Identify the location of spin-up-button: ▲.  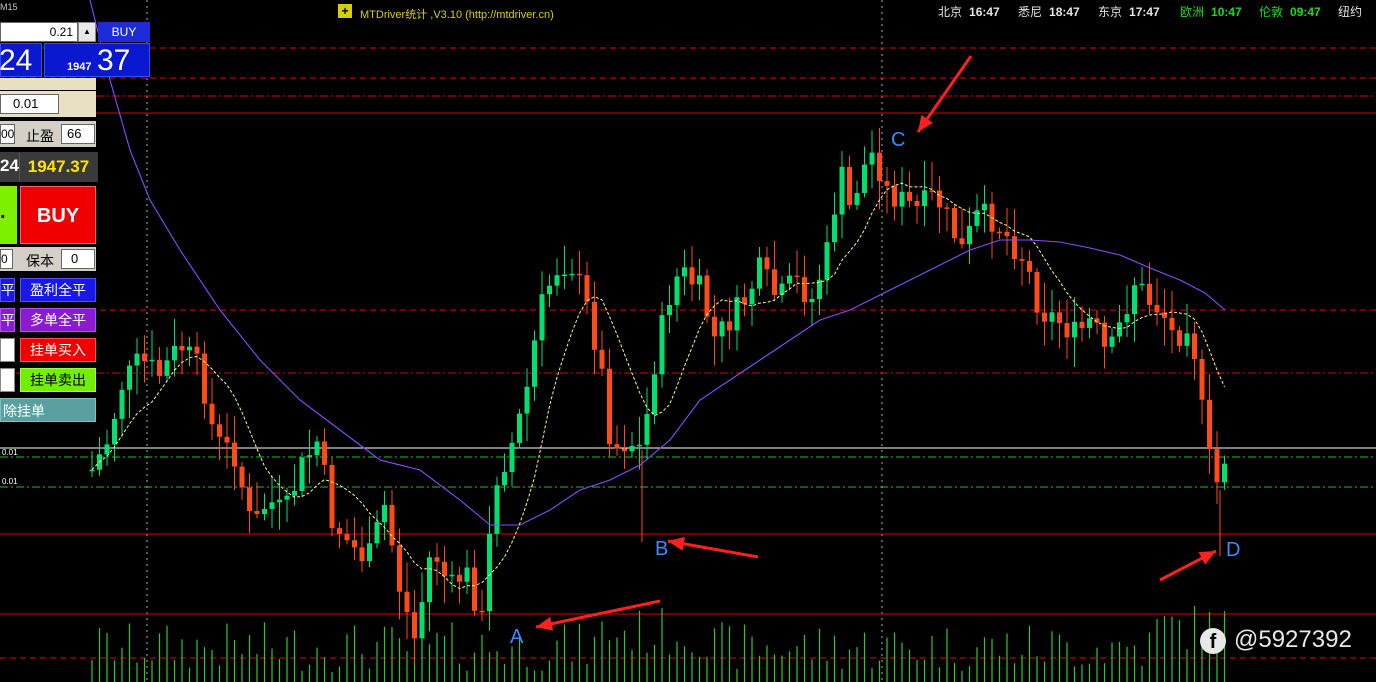
(87, 32).